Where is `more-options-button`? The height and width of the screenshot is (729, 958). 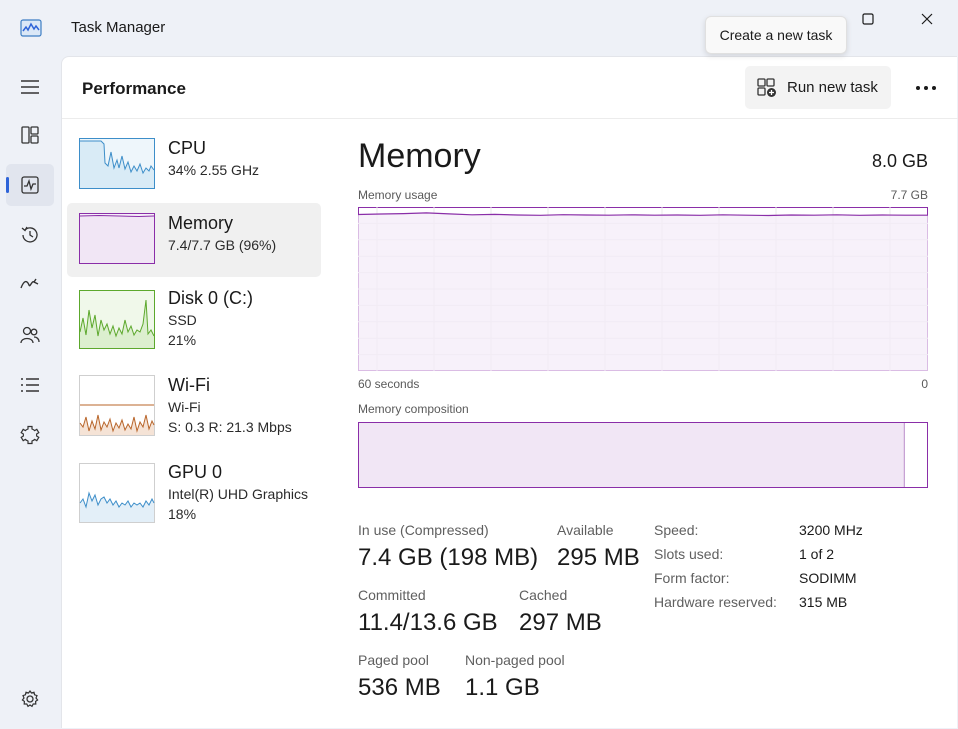 more-options-button is located at coordinates (926, 88).